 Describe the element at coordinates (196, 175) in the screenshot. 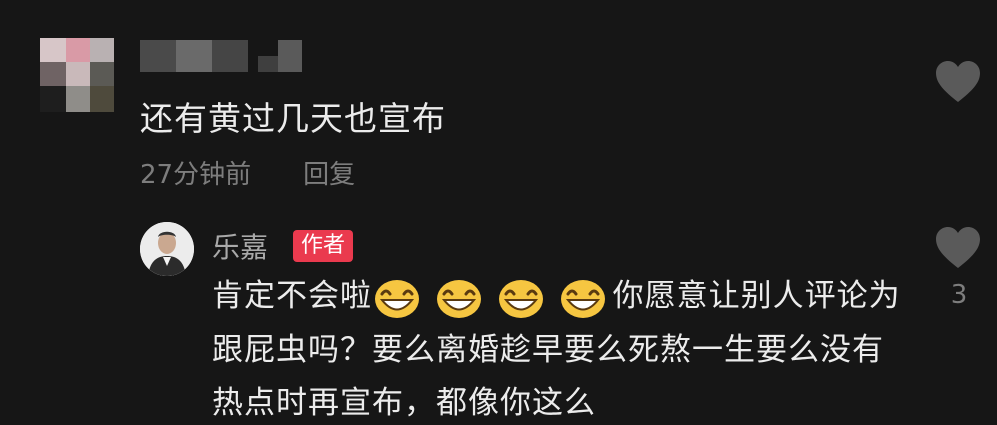

I see `comment-time: 27分钟前` at that location.